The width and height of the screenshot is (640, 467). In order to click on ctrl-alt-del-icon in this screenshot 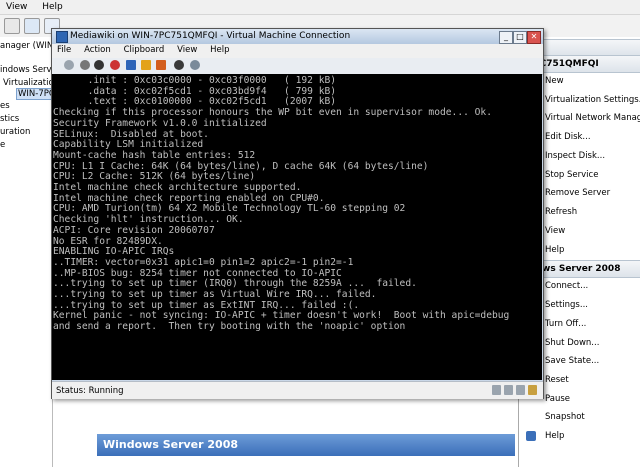, I will do `click(69, 65)`.